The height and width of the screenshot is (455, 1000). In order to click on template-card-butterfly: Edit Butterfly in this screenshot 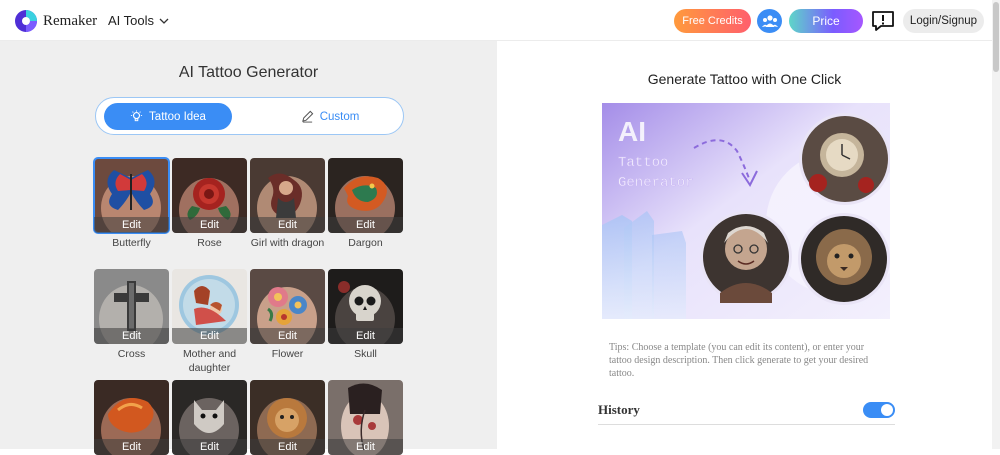, I will do `click(131, 203)`.